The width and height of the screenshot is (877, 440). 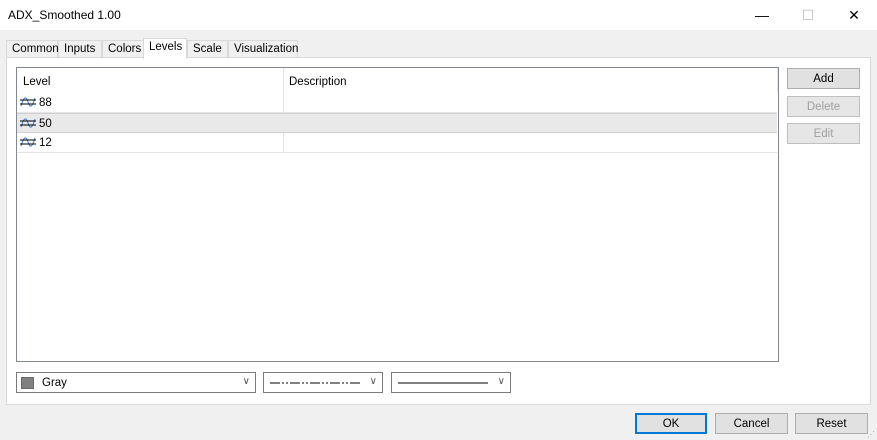 What do you see at coordinates (45, 143) in the screenshot?
I see `level-value: 12` at bounding box center [45, 143].